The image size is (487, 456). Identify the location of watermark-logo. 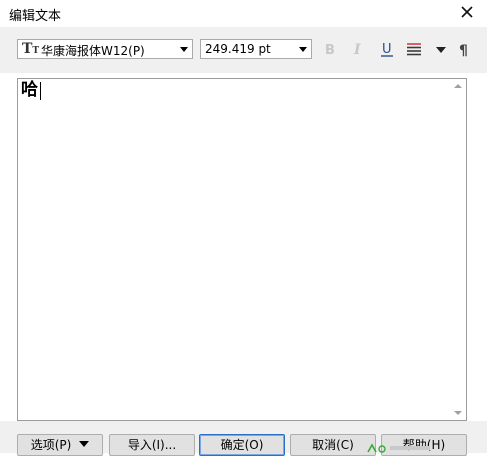
(398, 448).